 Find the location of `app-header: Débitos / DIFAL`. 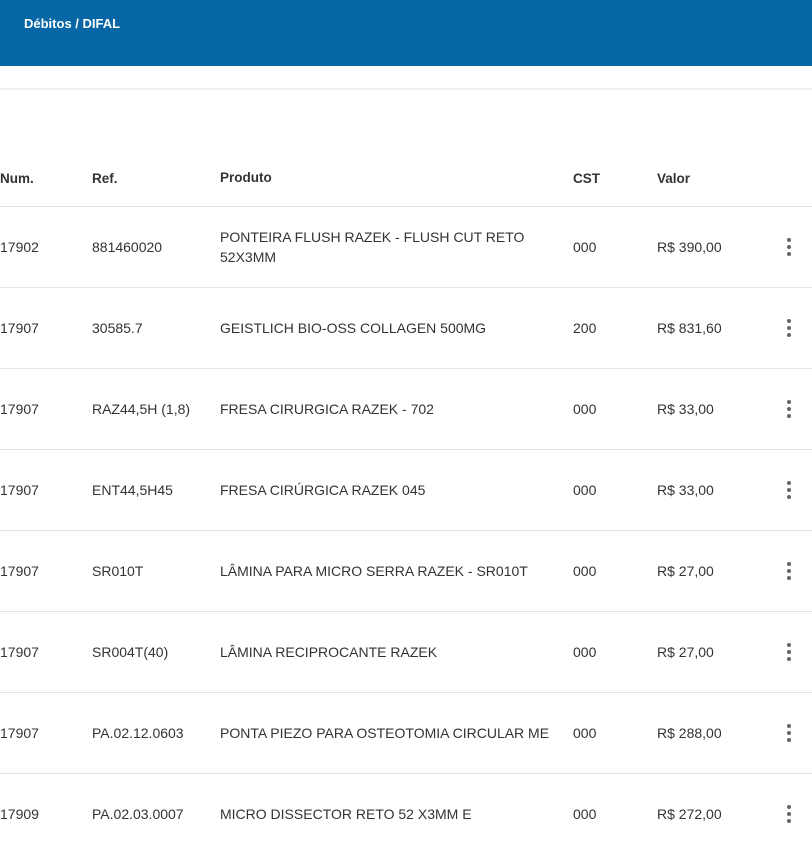

app-header: Débitos / DIFAL is located at coordinates (406, 33).